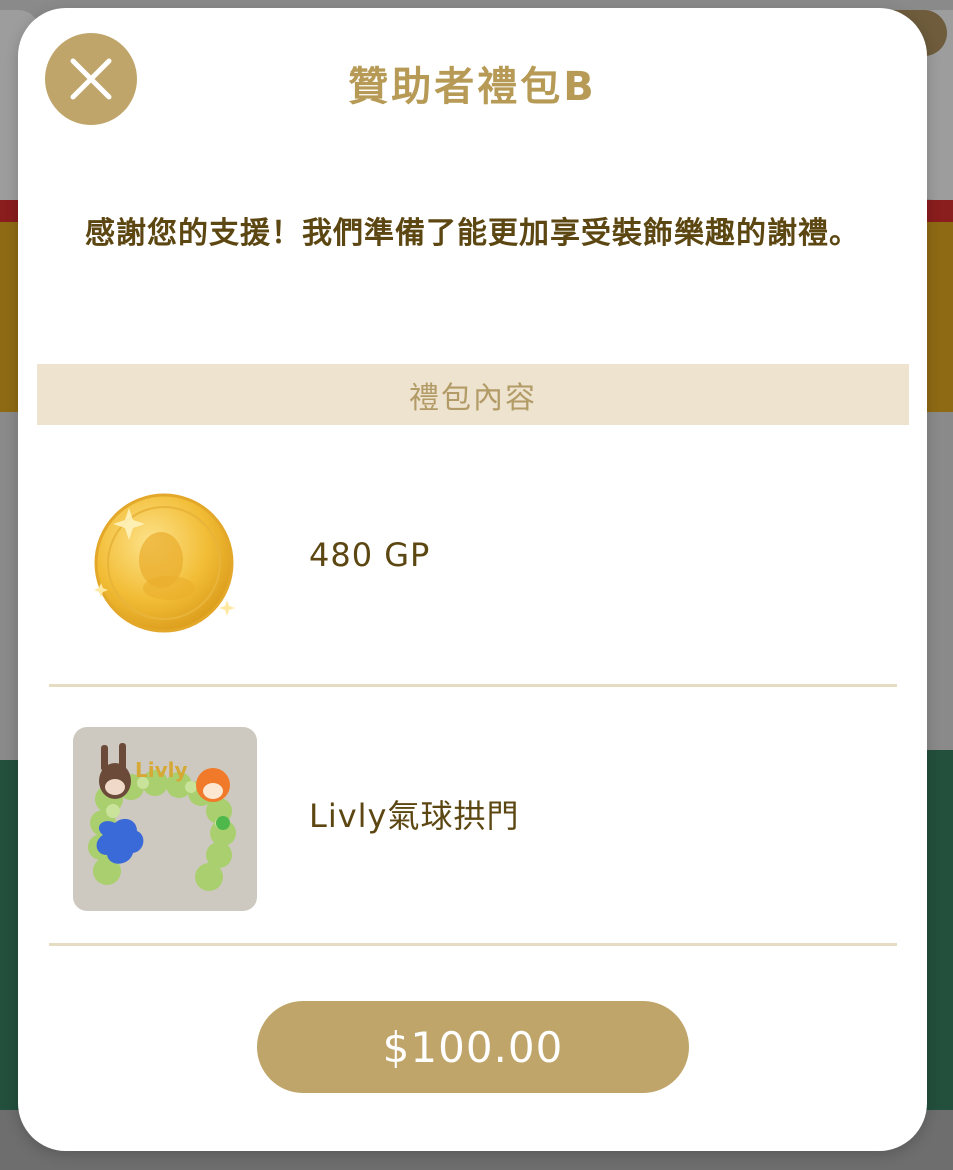 The width and height of the screenshot is (953, 1170). Describe the element at coordinates (473, 394) in the screenshot. I see `pack-contents-header: 禮包內容` at that location.